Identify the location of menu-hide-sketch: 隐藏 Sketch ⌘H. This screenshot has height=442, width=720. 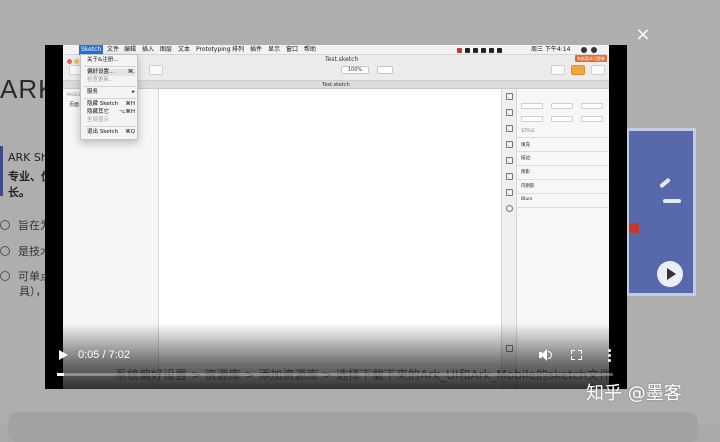
(111, 104).